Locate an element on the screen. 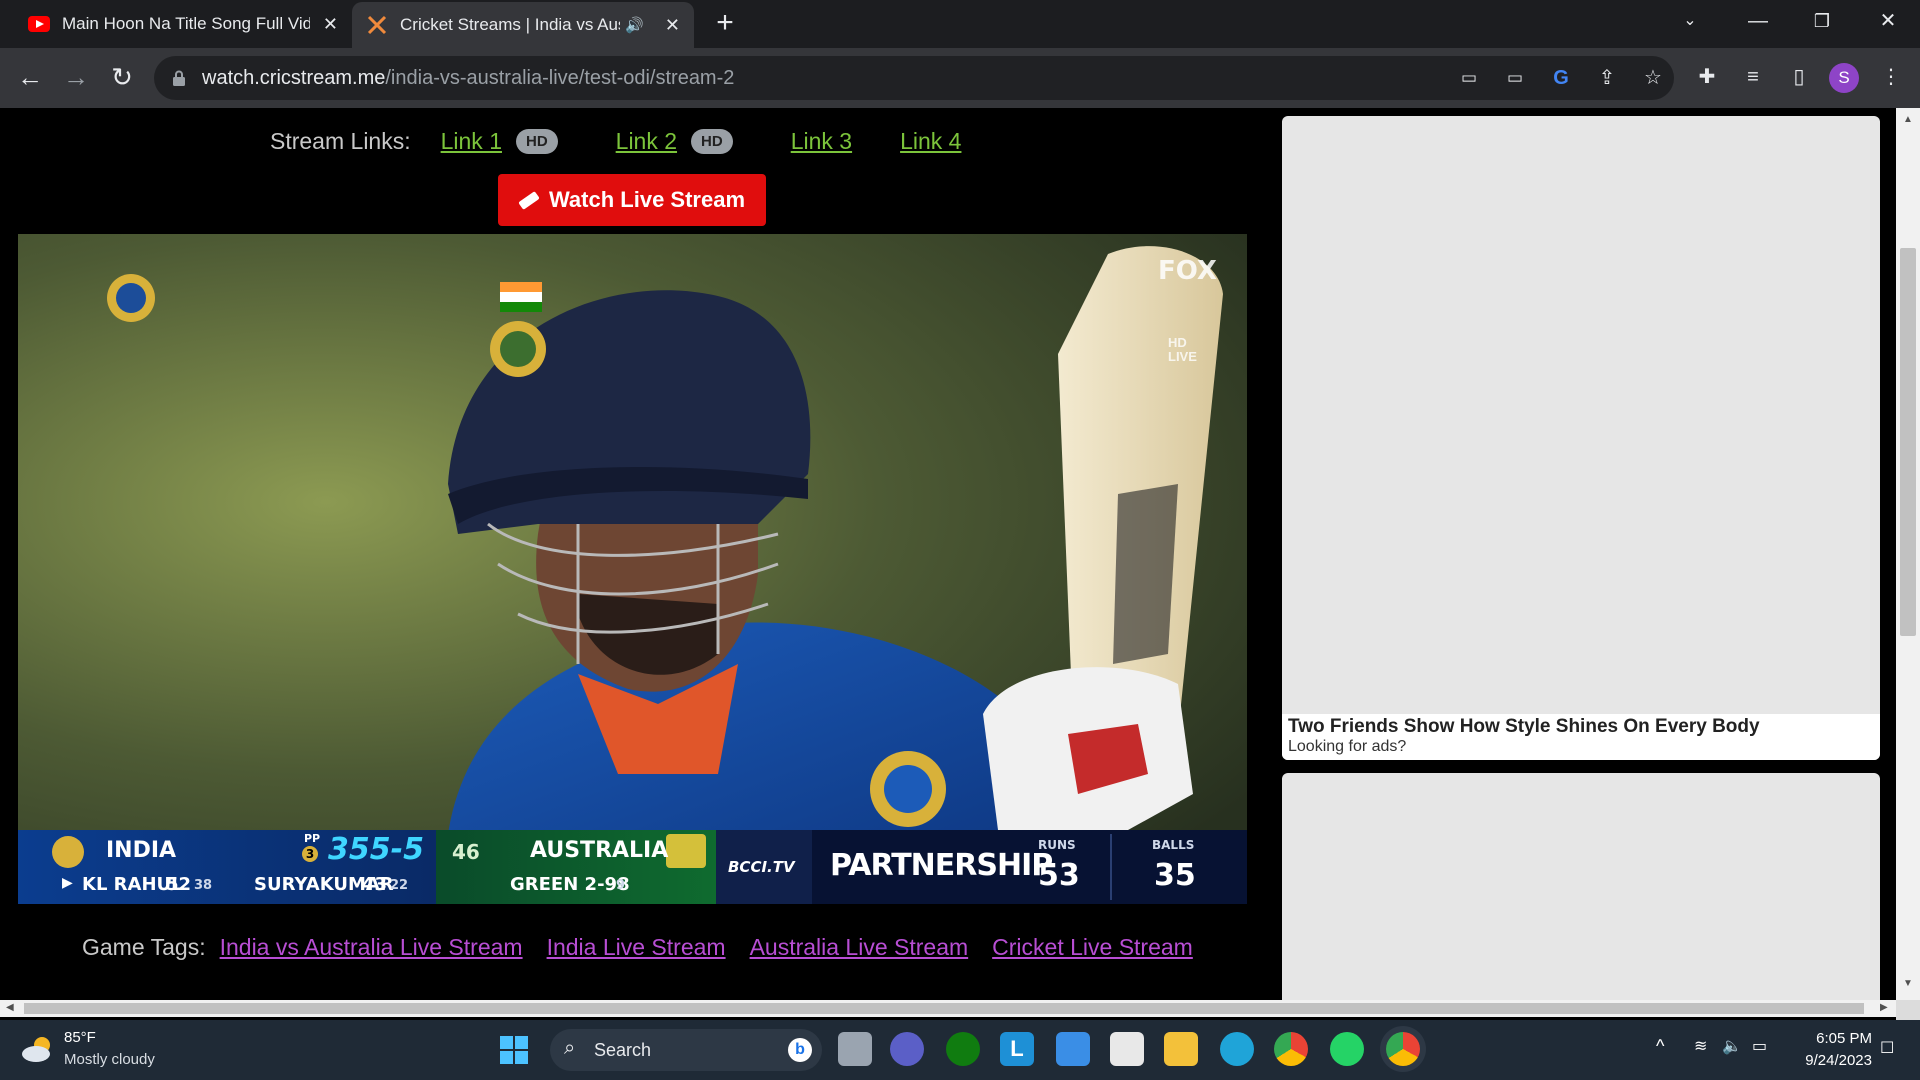 The width and height of the screenshot is (1920, 1080). partnership-label: PARTNERSHIP is located at coordinates (941, 865).